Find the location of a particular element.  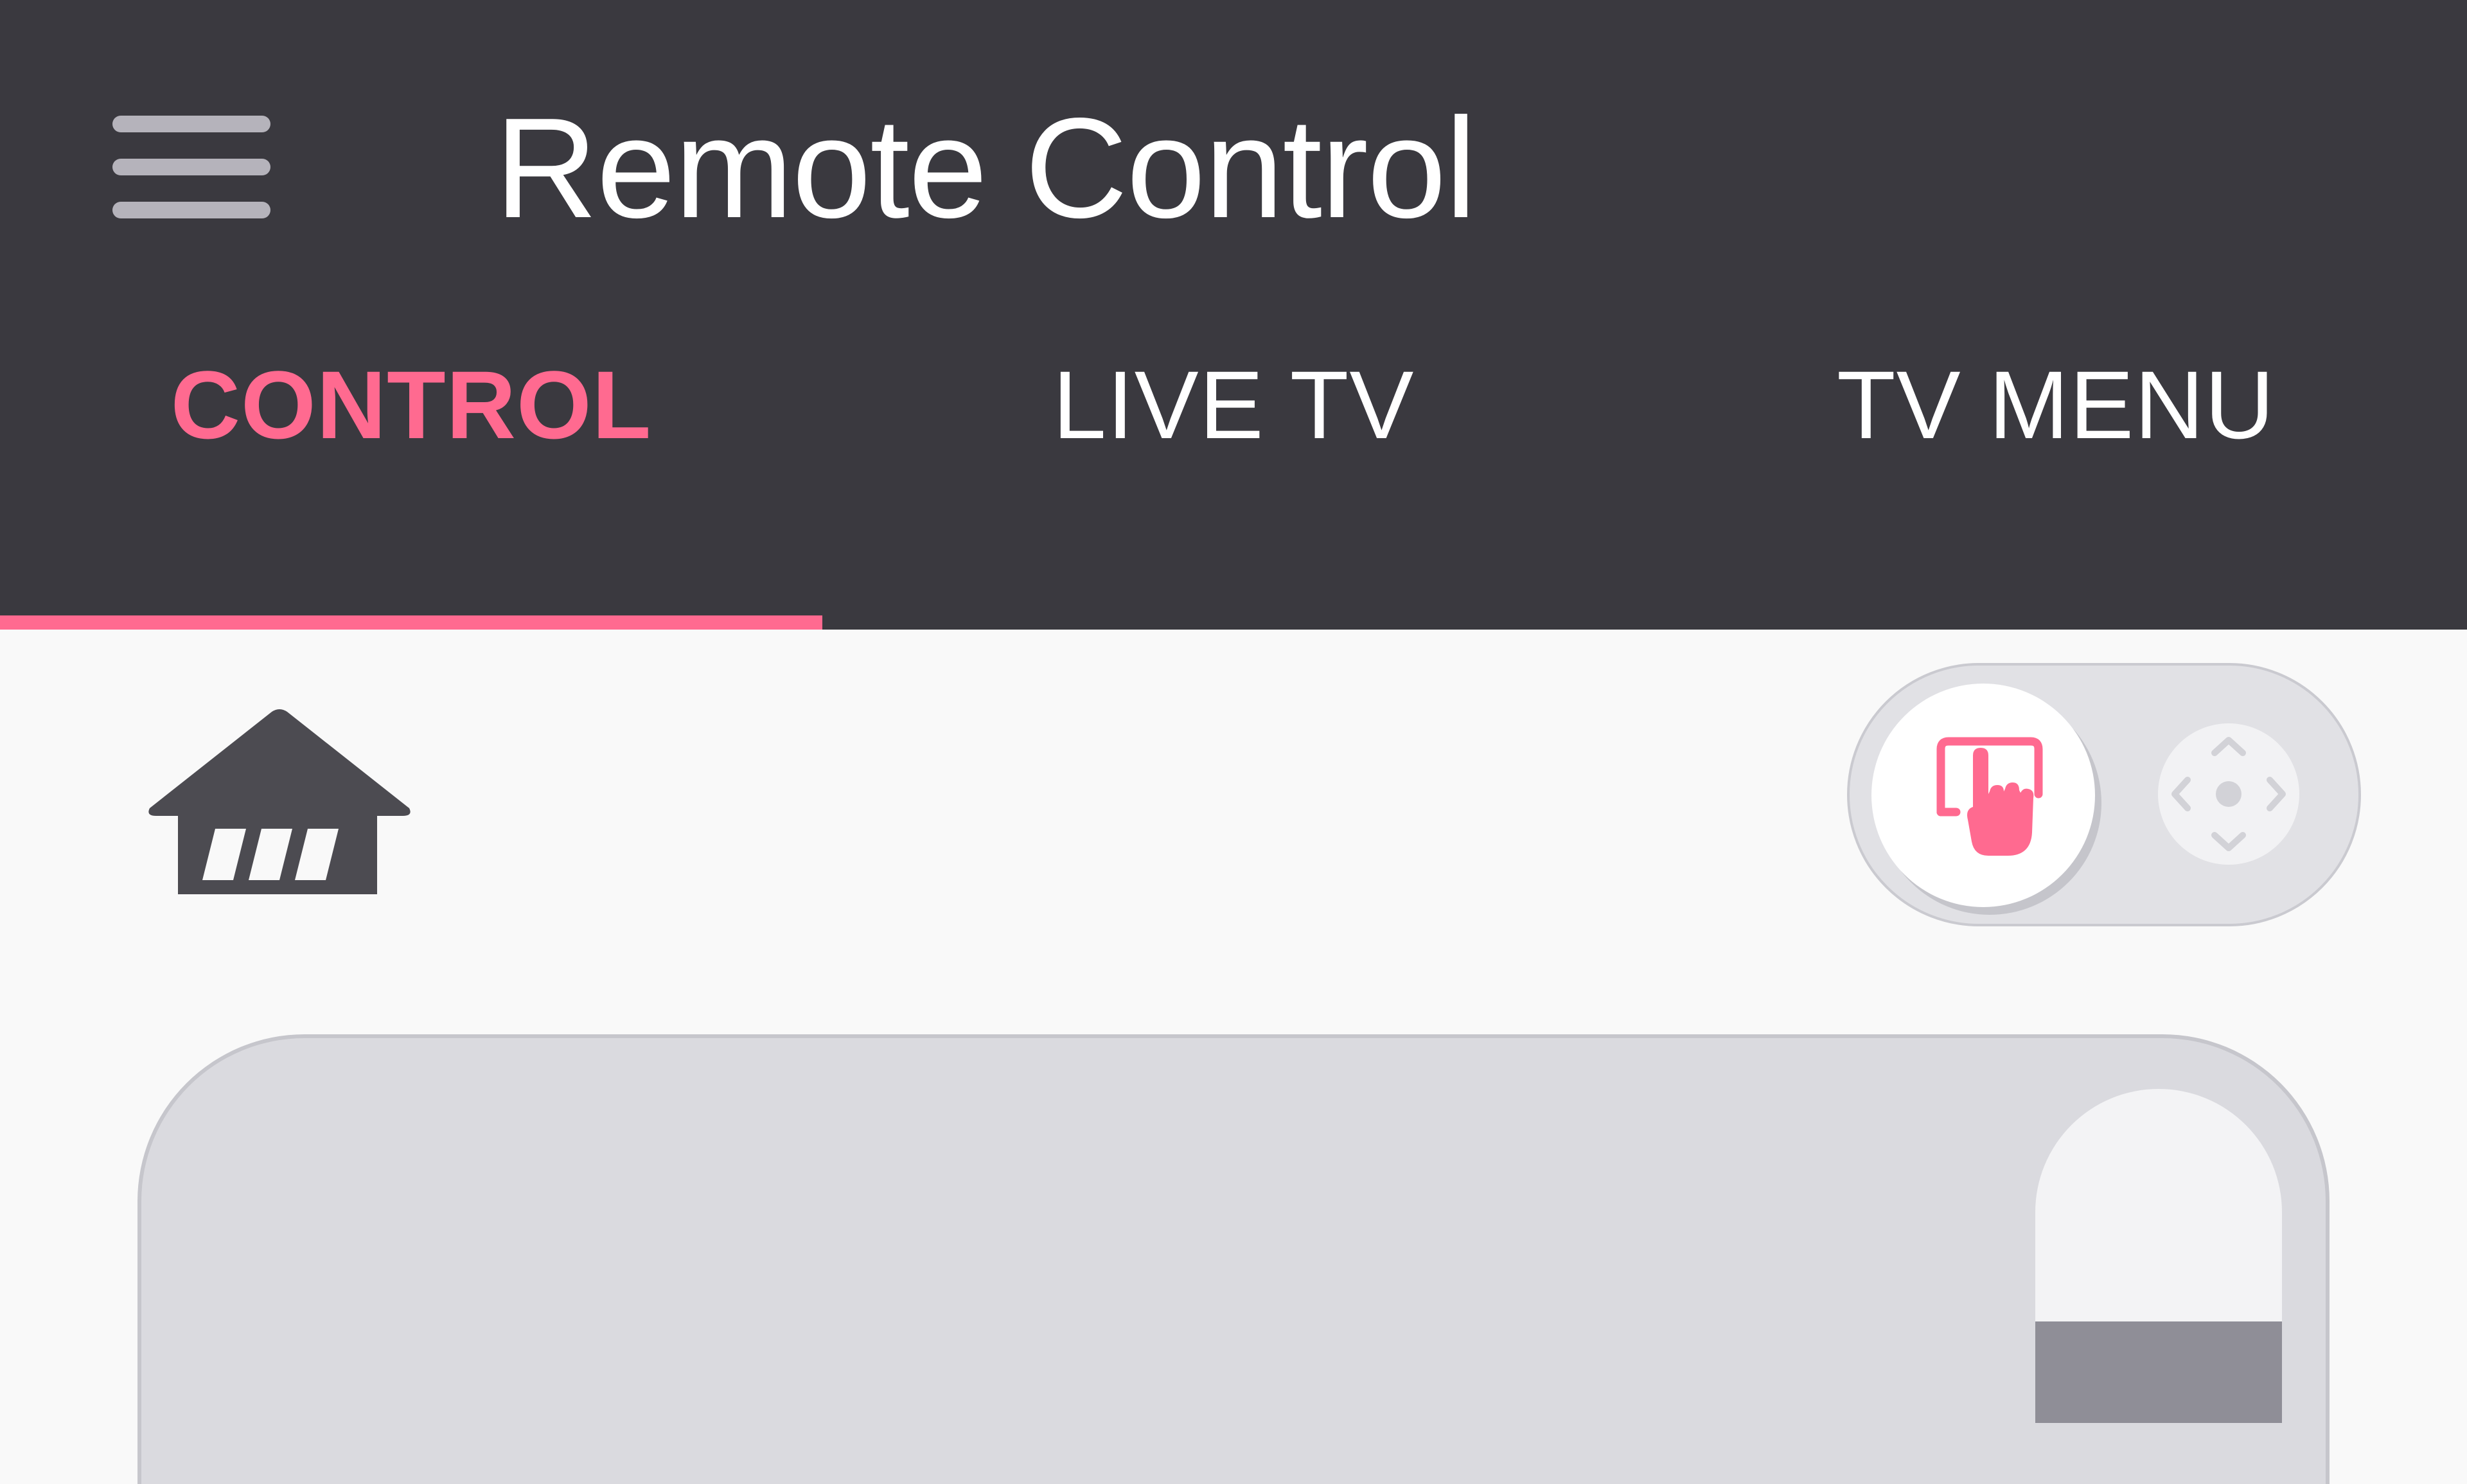

hamburger-menu-icon is located at coordinates (192, 167).